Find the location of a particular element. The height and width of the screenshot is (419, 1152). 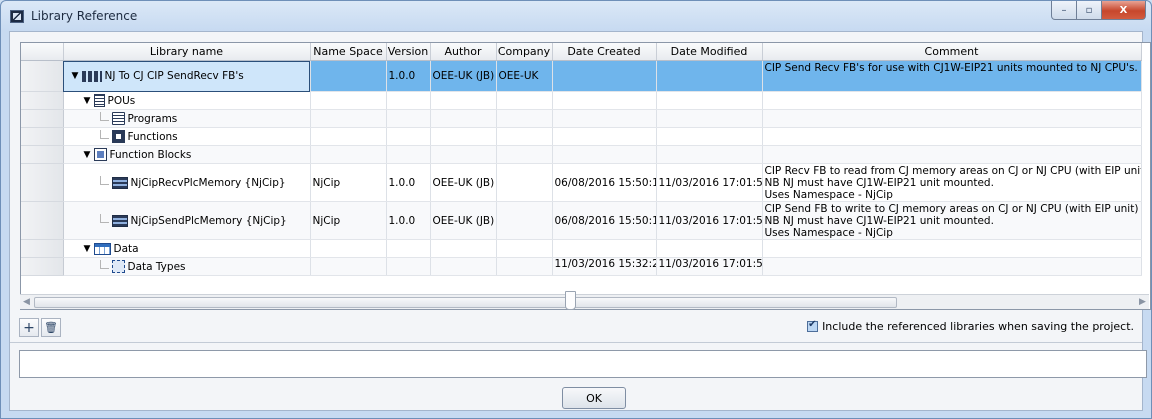

scroll-slider-handle is located at coordinates (570, 300).